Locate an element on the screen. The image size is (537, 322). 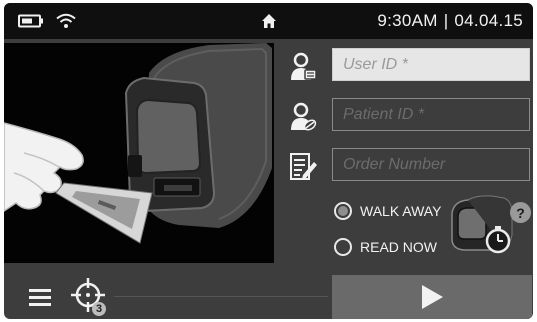
status-bar: 9:30AM | 04.04.15 is located at coordinates (268, 21).